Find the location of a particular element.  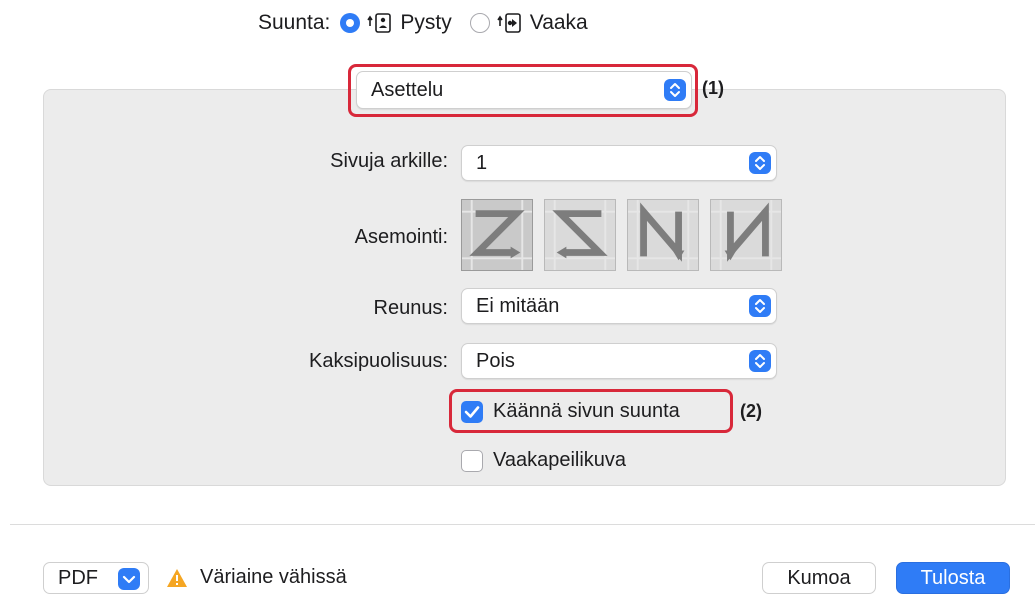

n-layout-icon is located at coordinates (746, 235).